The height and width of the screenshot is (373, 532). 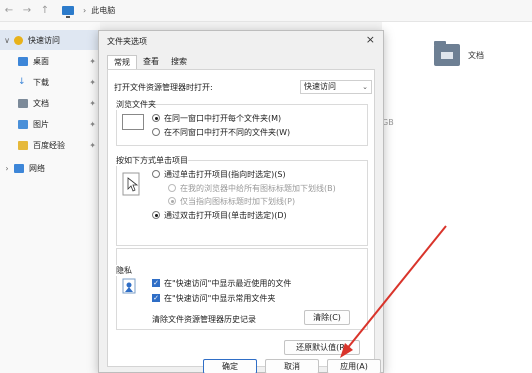 What do you see at coordinates (156, 118) in the screenshot?
I see `radio-same-window` at bounding box center [156, 118].